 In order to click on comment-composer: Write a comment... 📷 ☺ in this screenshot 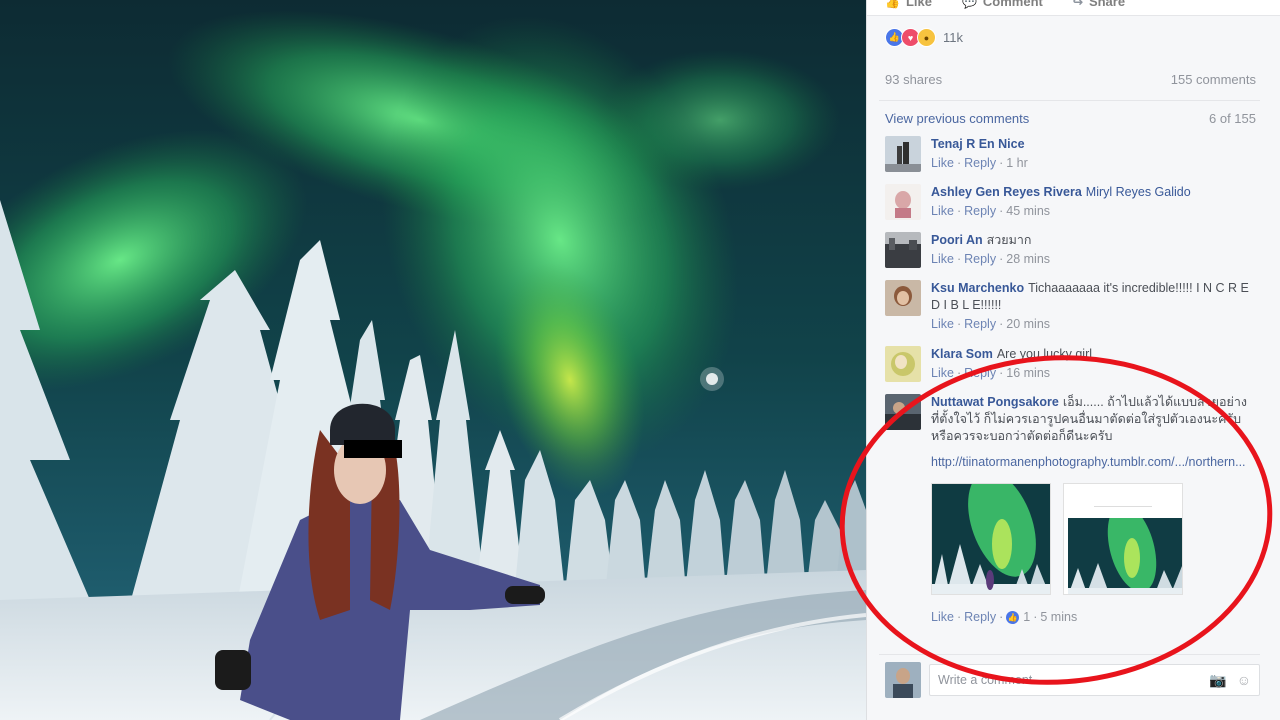, I will do `click(1072, 680)`.